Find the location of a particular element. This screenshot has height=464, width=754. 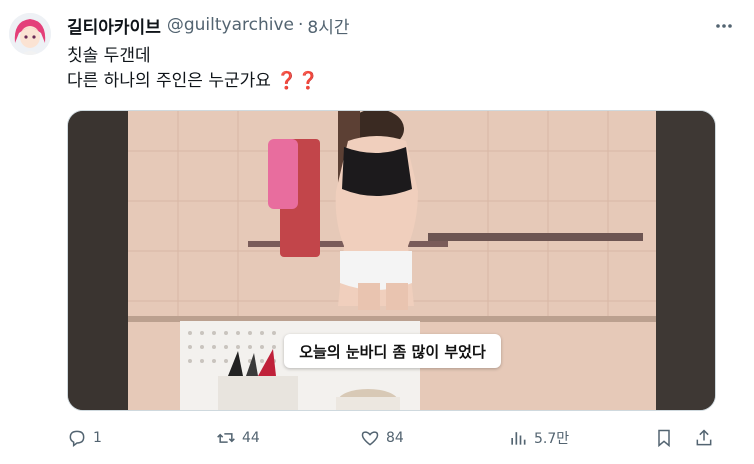

share-button is located at coordinates (704, 438).